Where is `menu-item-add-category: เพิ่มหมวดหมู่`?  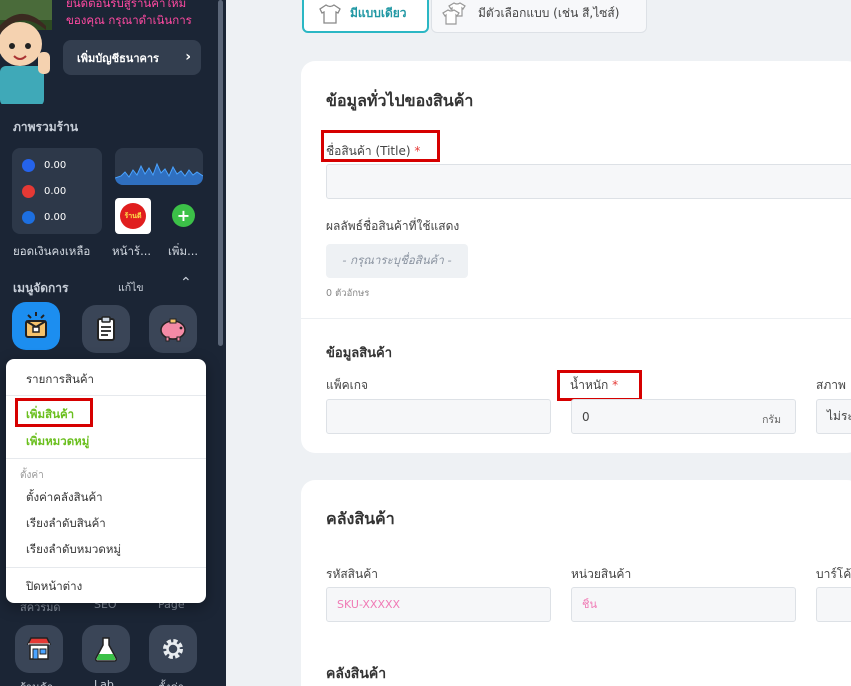 menu-item-add-category: เพิ่มหมวดหมู่ is located at coordinates (57, 442).